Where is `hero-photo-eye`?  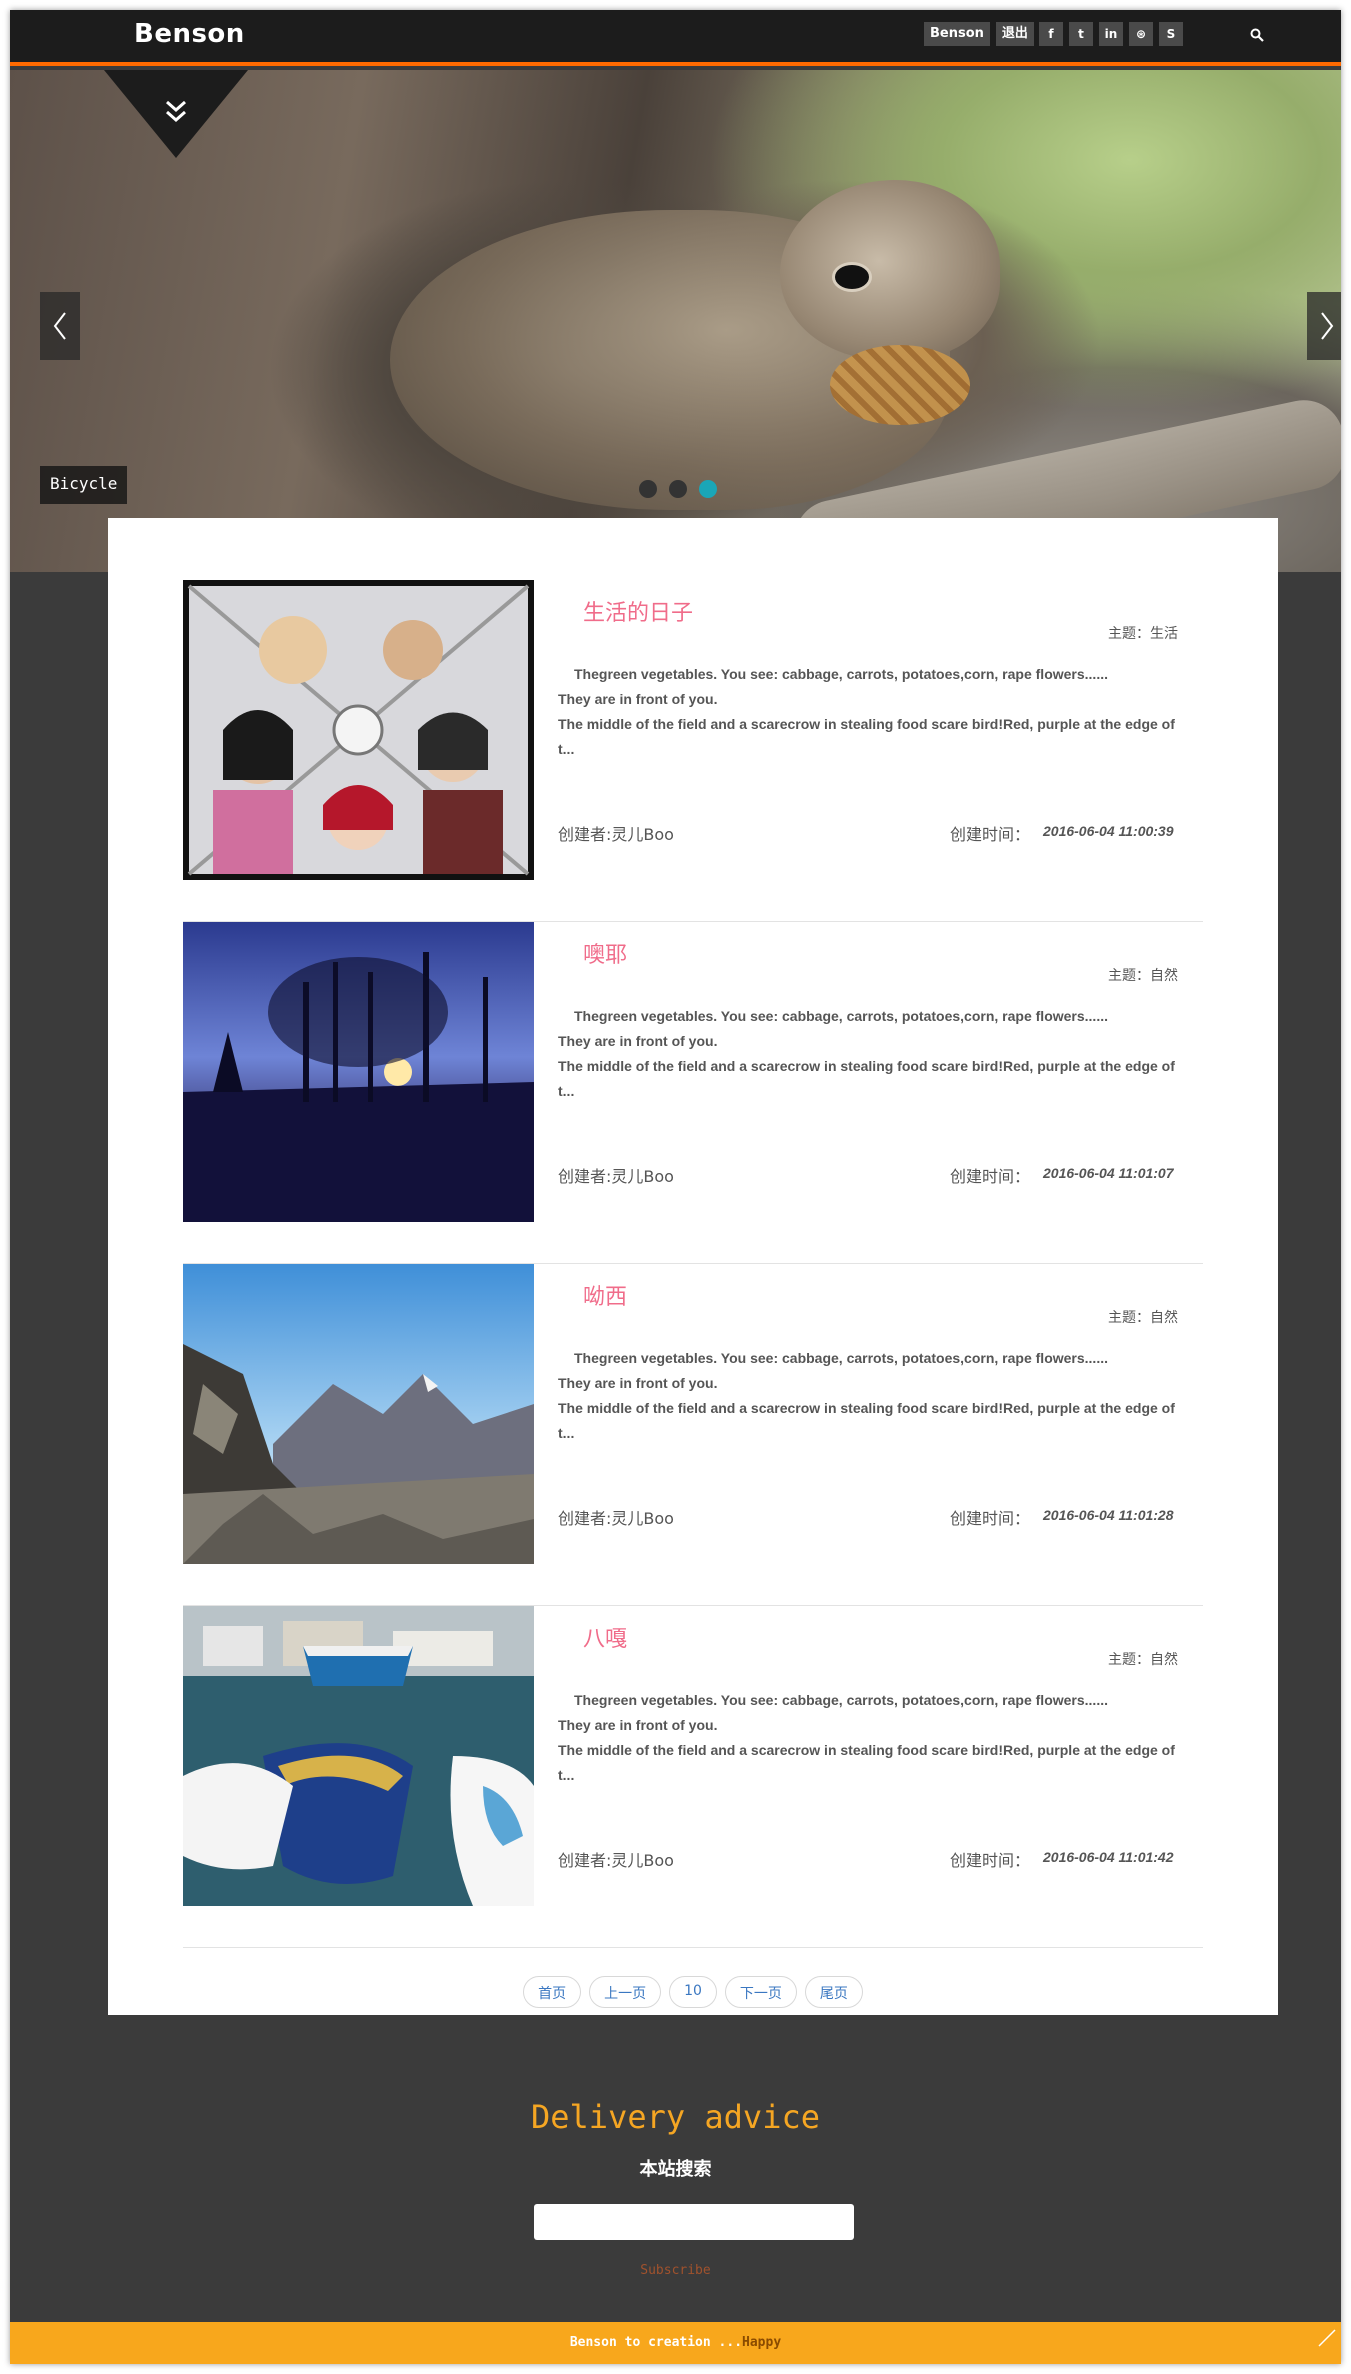 hero-photo-eye is located at coordinates (852, 277).